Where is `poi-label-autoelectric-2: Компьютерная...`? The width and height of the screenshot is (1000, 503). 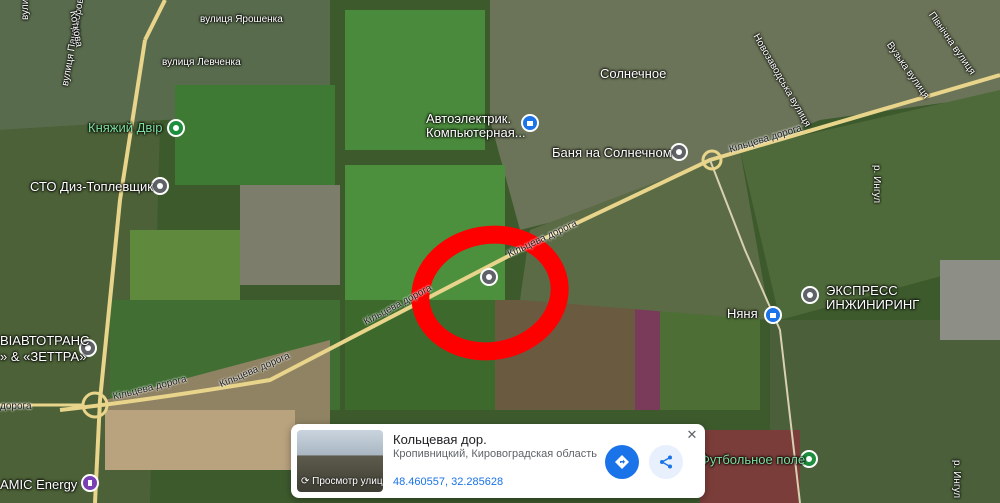
poi-label-autoelectric-2: Компьютерная... is located at coordinates (476, 132).